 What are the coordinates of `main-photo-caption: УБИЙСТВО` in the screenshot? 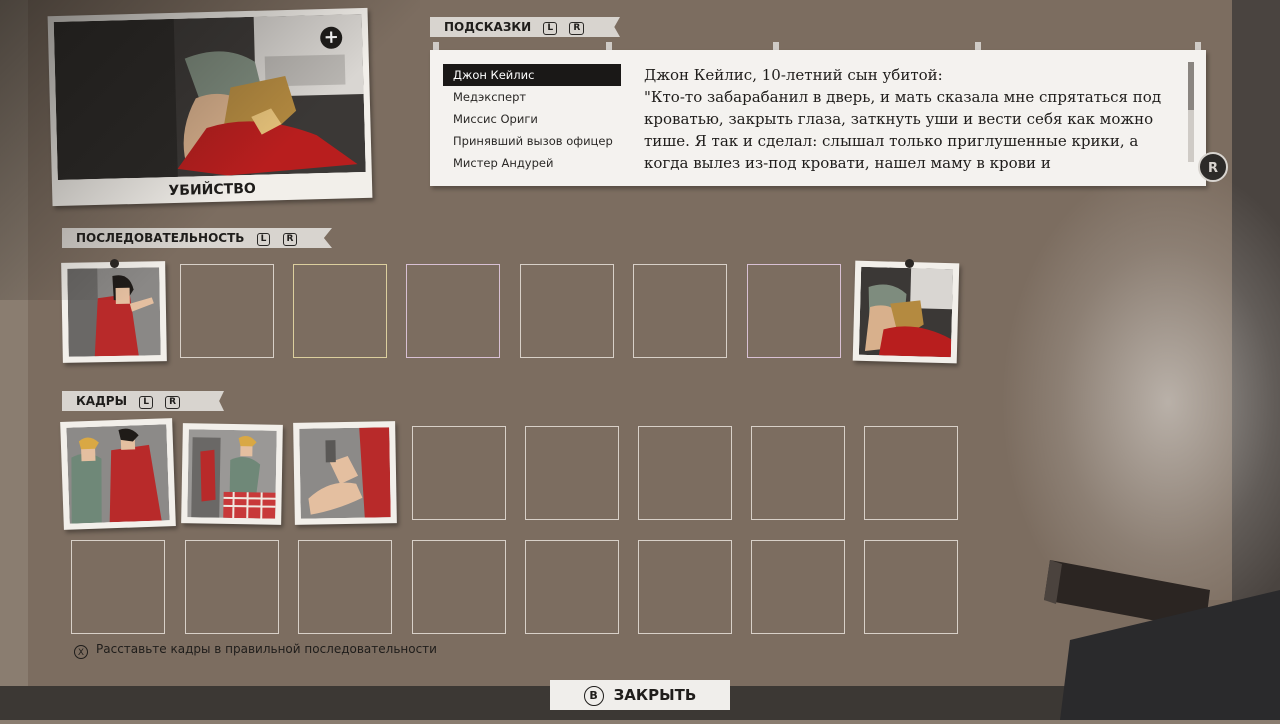 It's located at (212, 190).